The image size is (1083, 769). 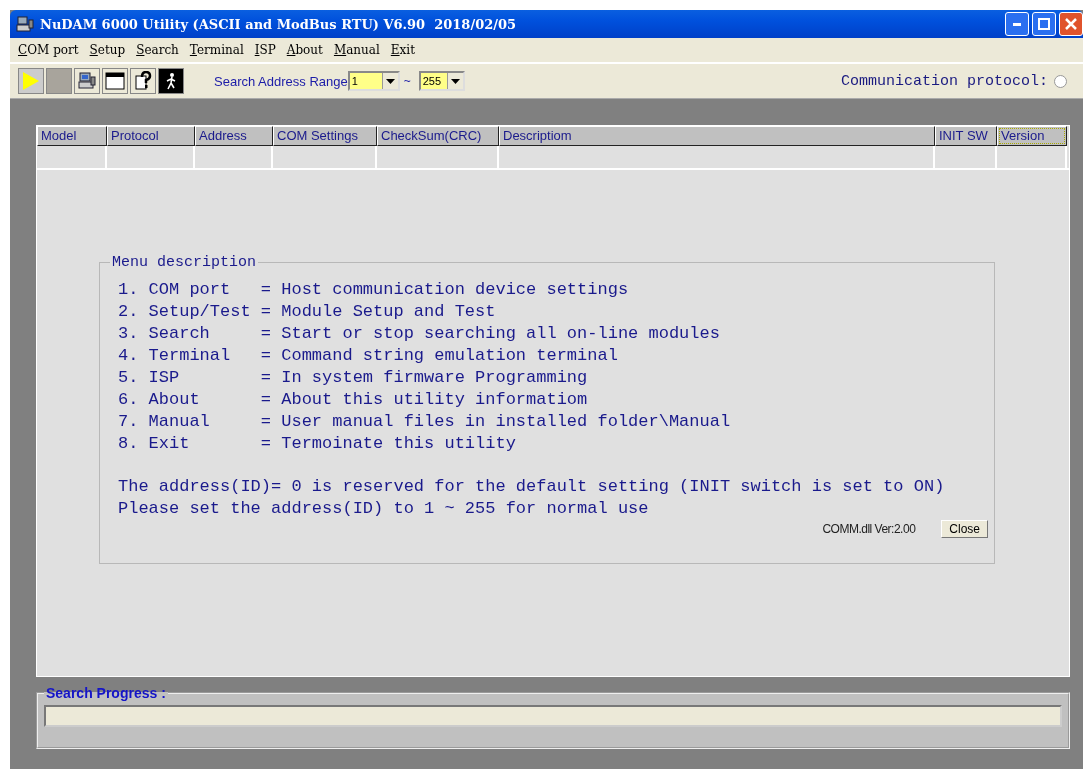 What do you see at coordinates (151, 136) in the screenshot?
I see `column-header: Protocol` at bounding box center [151, 136].